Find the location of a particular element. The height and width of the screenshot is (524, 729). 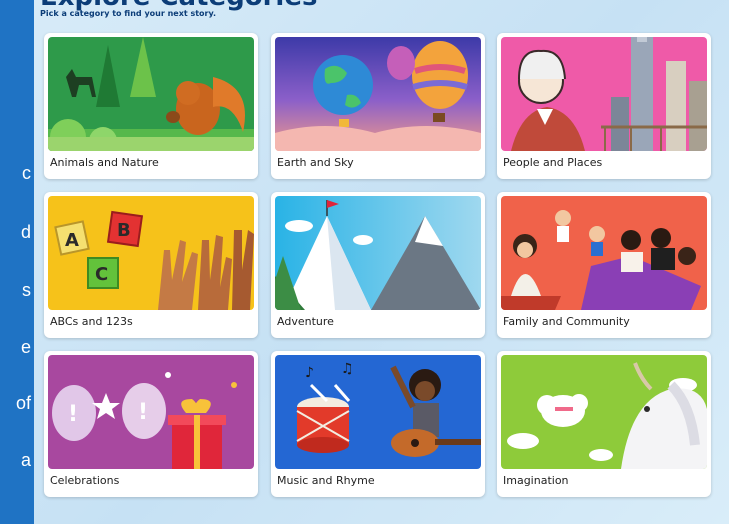

category-label: Earth and Sky is located at coordinates (315, 162).